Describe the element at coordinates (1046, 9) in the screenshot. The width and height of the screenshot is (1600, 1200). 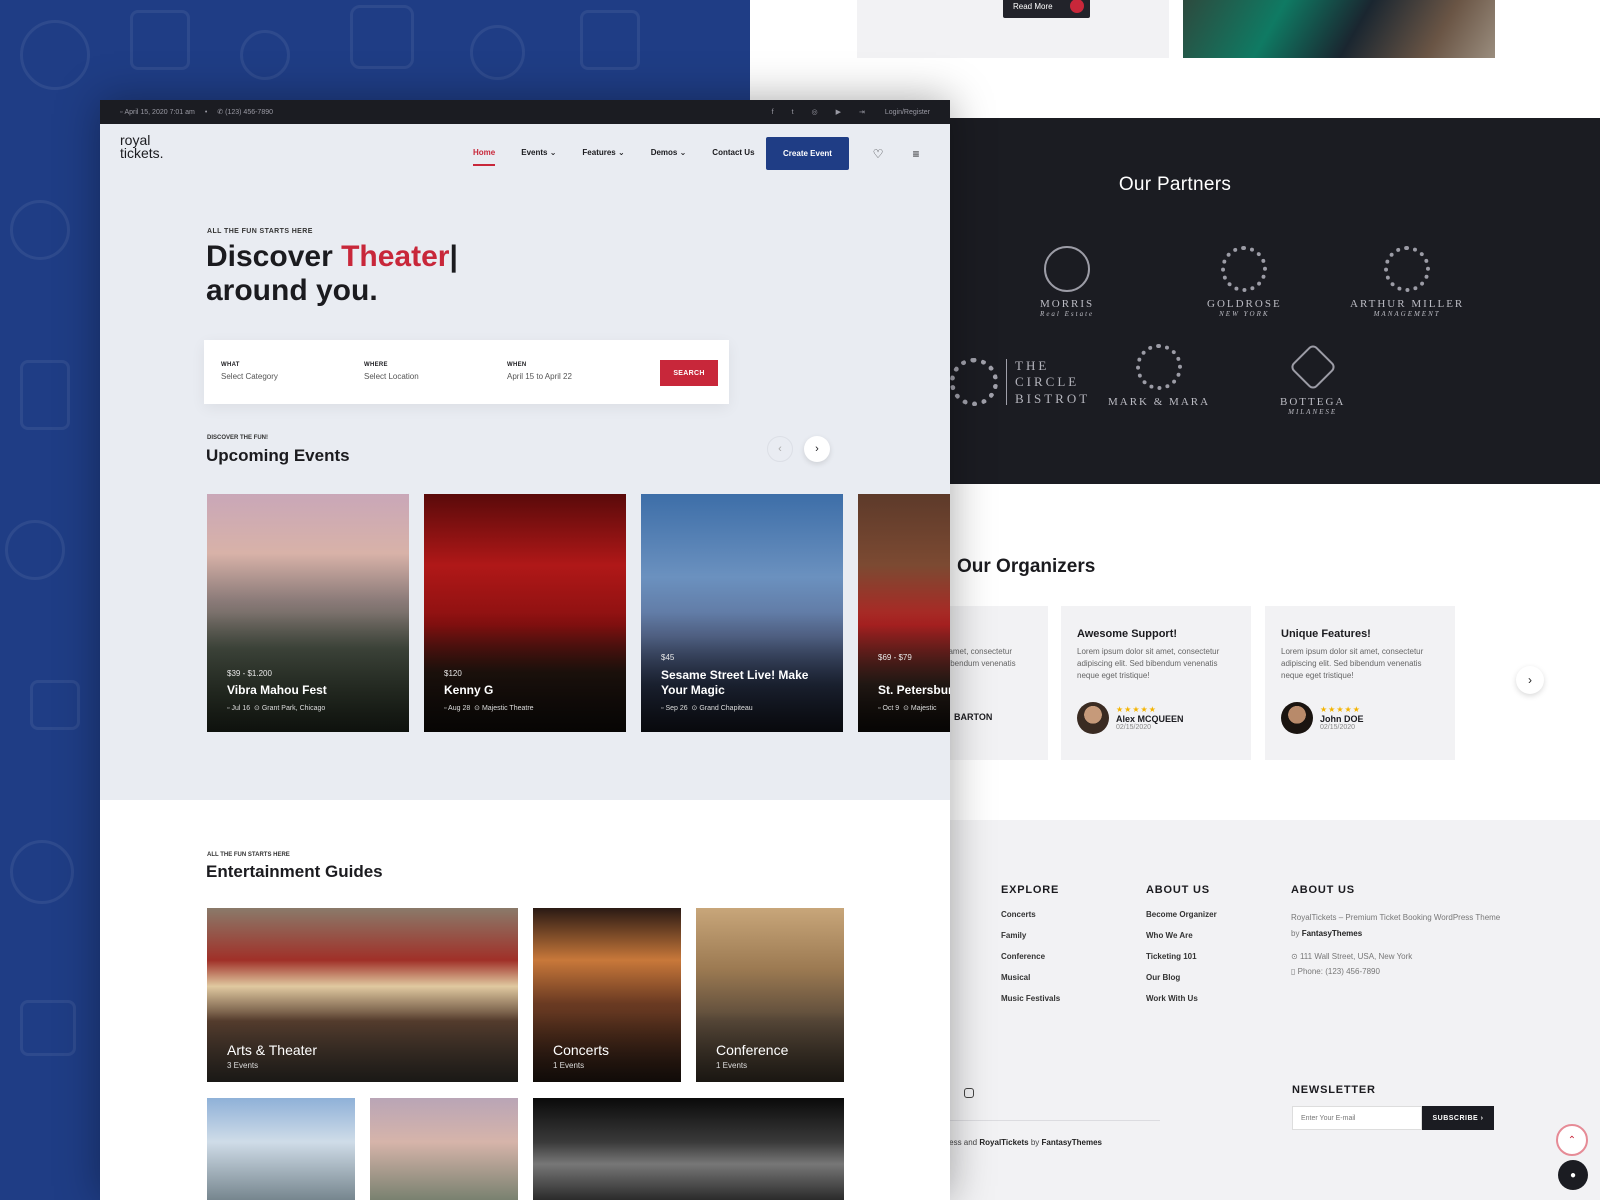
I see `read-more-button: Read More` at that location.